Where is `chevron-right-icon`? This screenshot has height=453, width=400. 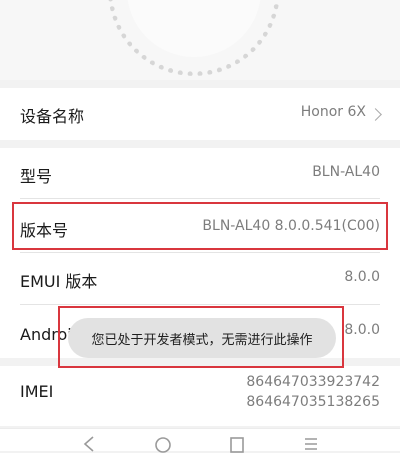
chevron-right-icon is located at coordinates (375, 114).